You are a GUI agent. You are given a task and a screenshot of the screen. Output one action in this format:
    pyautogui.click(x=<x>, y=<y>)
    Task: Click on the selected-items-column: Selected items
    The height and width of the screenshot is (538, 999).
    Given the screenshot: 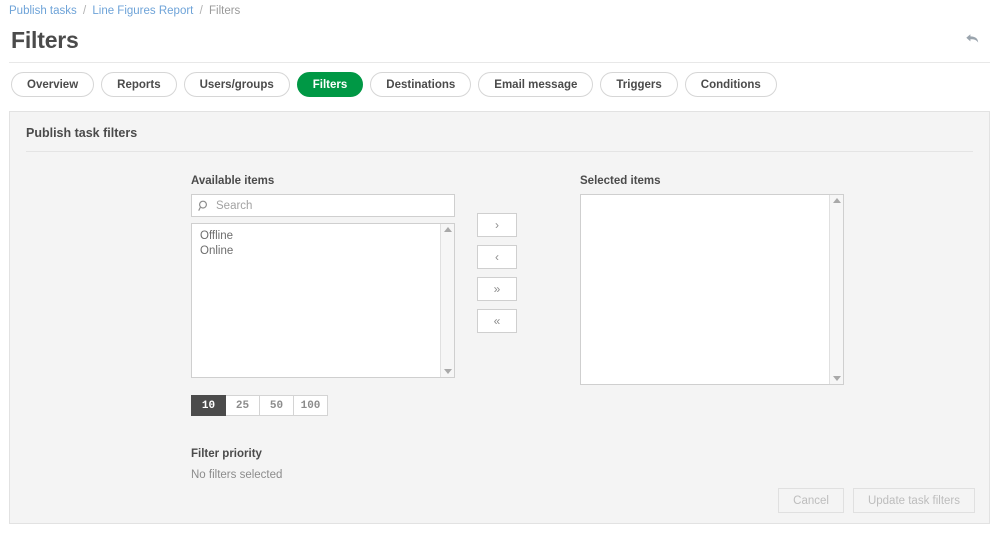 What is the action you would take?
    pyautogui.click(x=712, y=280)
    